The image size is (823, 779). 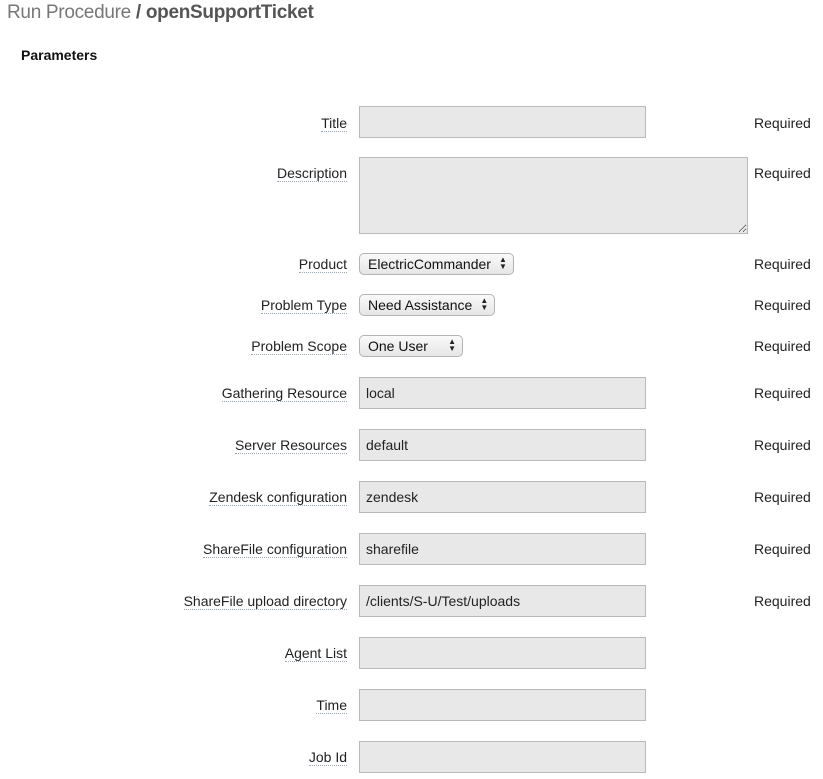 What do you see at coordinates (502, 601) in the screenshot?
I see `sharefile-upload-directory-input` at bounding box center [502, 601].